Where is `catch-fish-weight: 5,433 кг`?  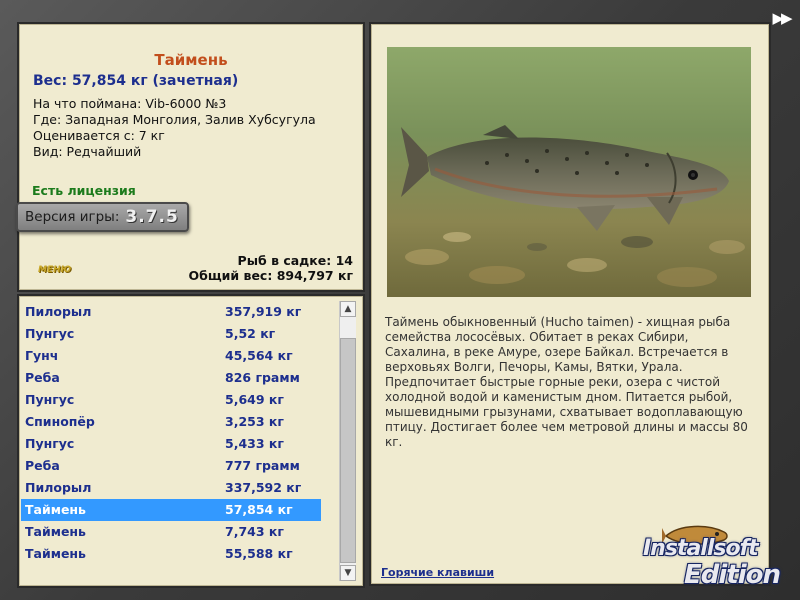 catch-fish-weight: 5,433 кг is located at coordinates (254, 443).